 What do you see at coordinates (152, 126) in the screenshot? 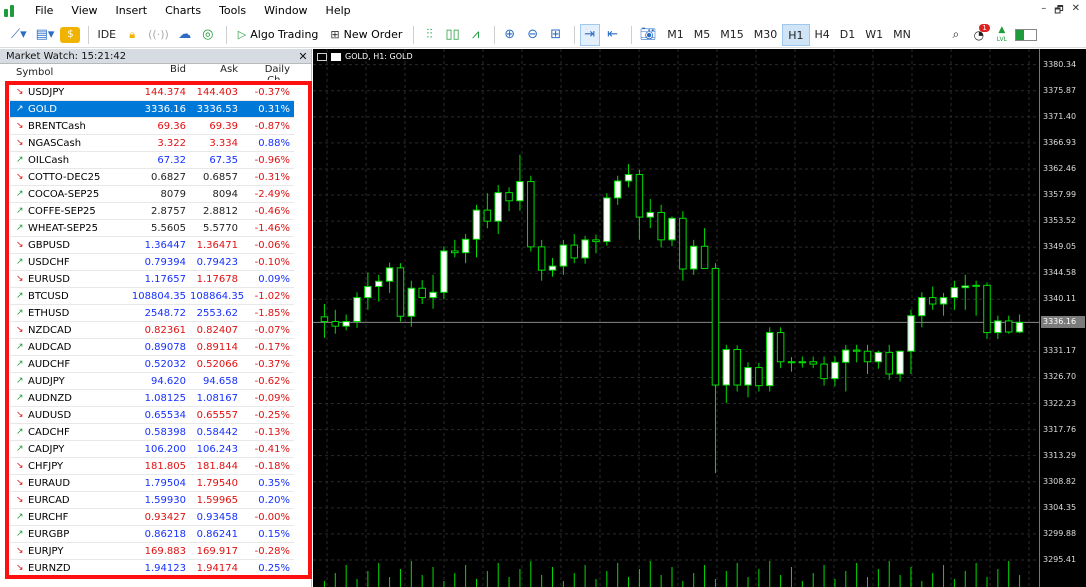
I see `market-watch-row: ↘ BRENTCash 69.36 69.39 -0.87%` at bounding box center [152, 126].